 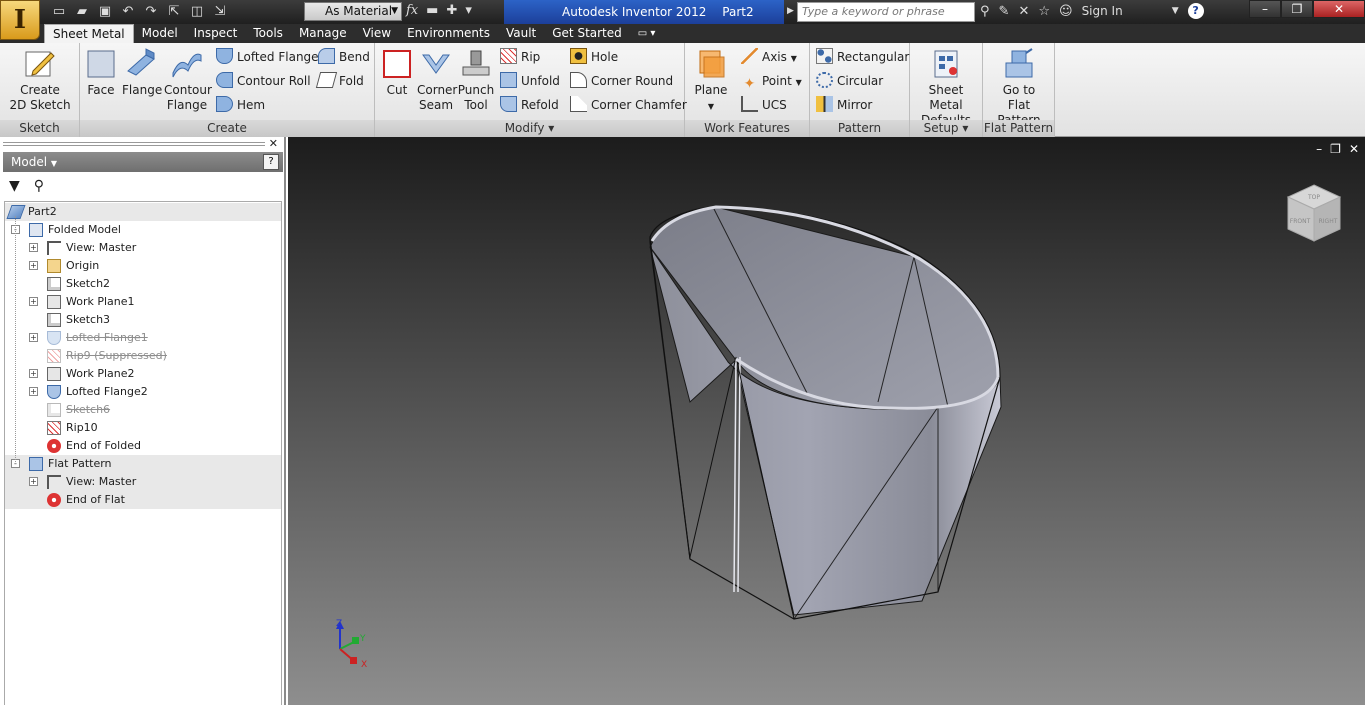 What do you see at coordinates (40, 80) in the screenshot?
I see `create-2d-sketch-button: Create 2D Sketch` at bounding box center [40, 80].